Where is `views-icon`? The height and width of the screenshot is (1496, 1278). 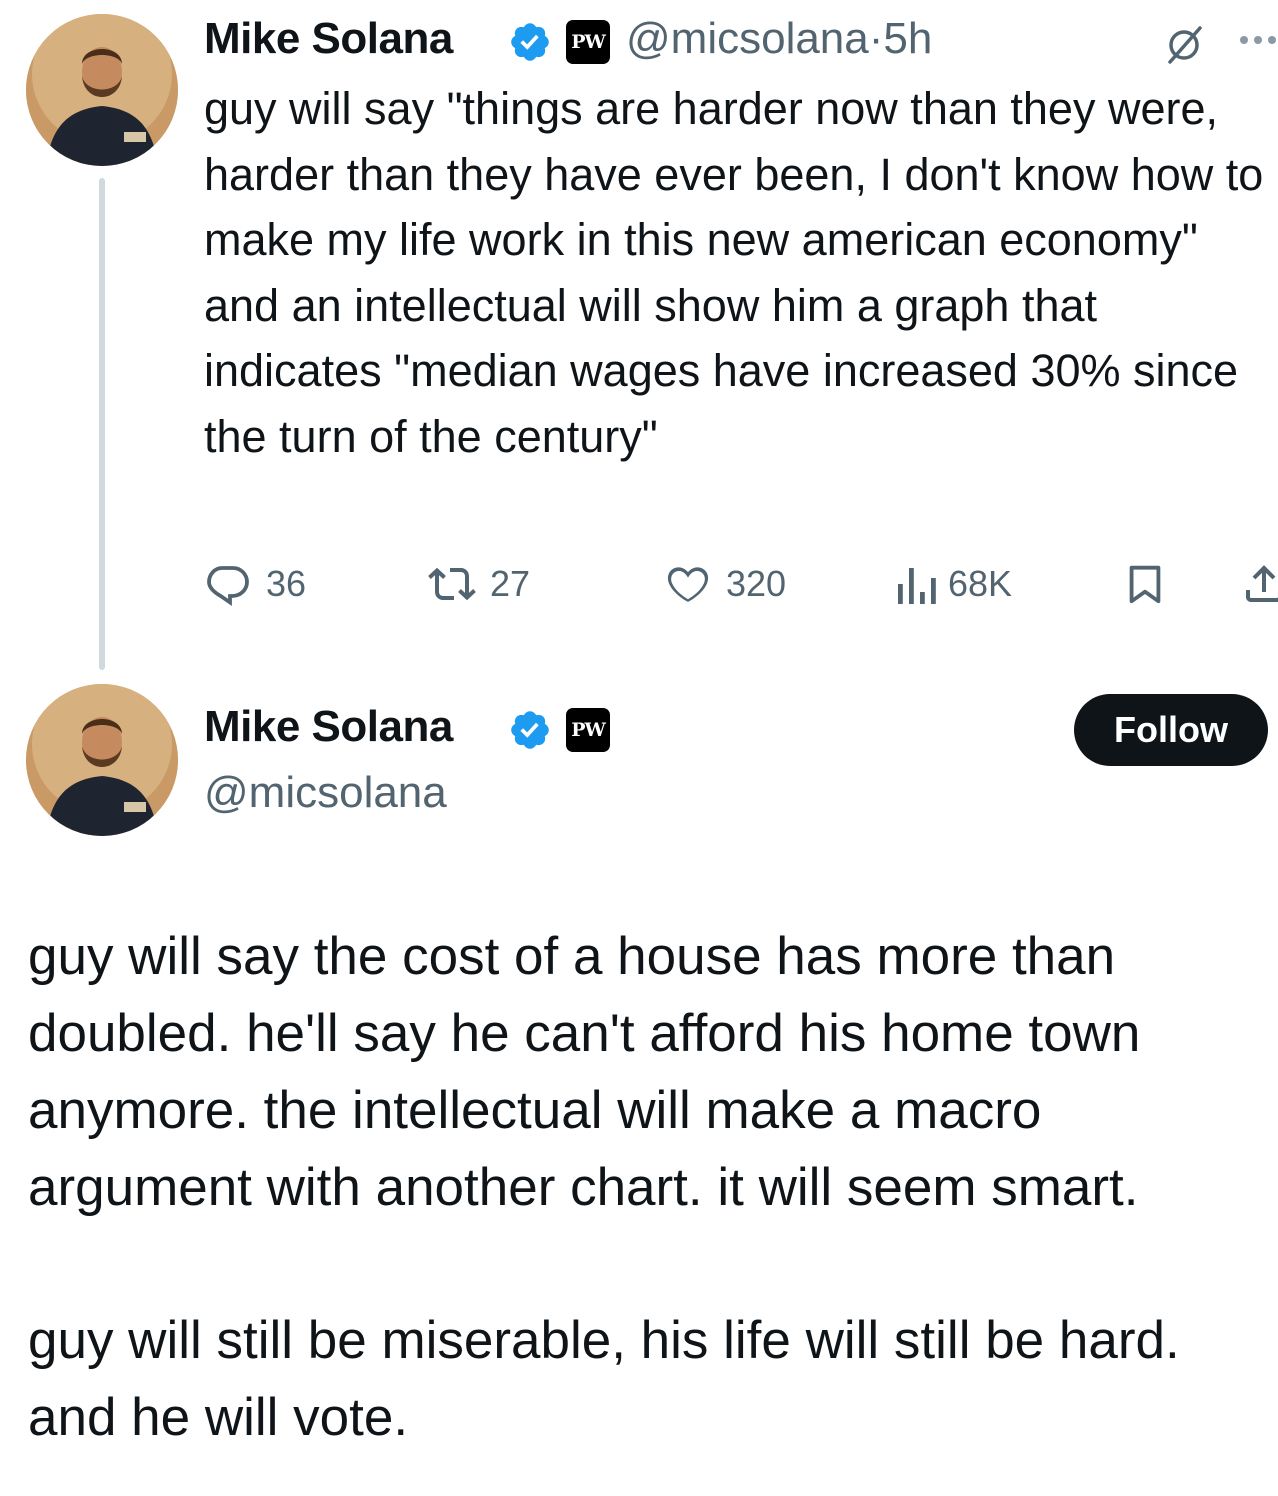
views-icon is located at coordinates (917, 586).